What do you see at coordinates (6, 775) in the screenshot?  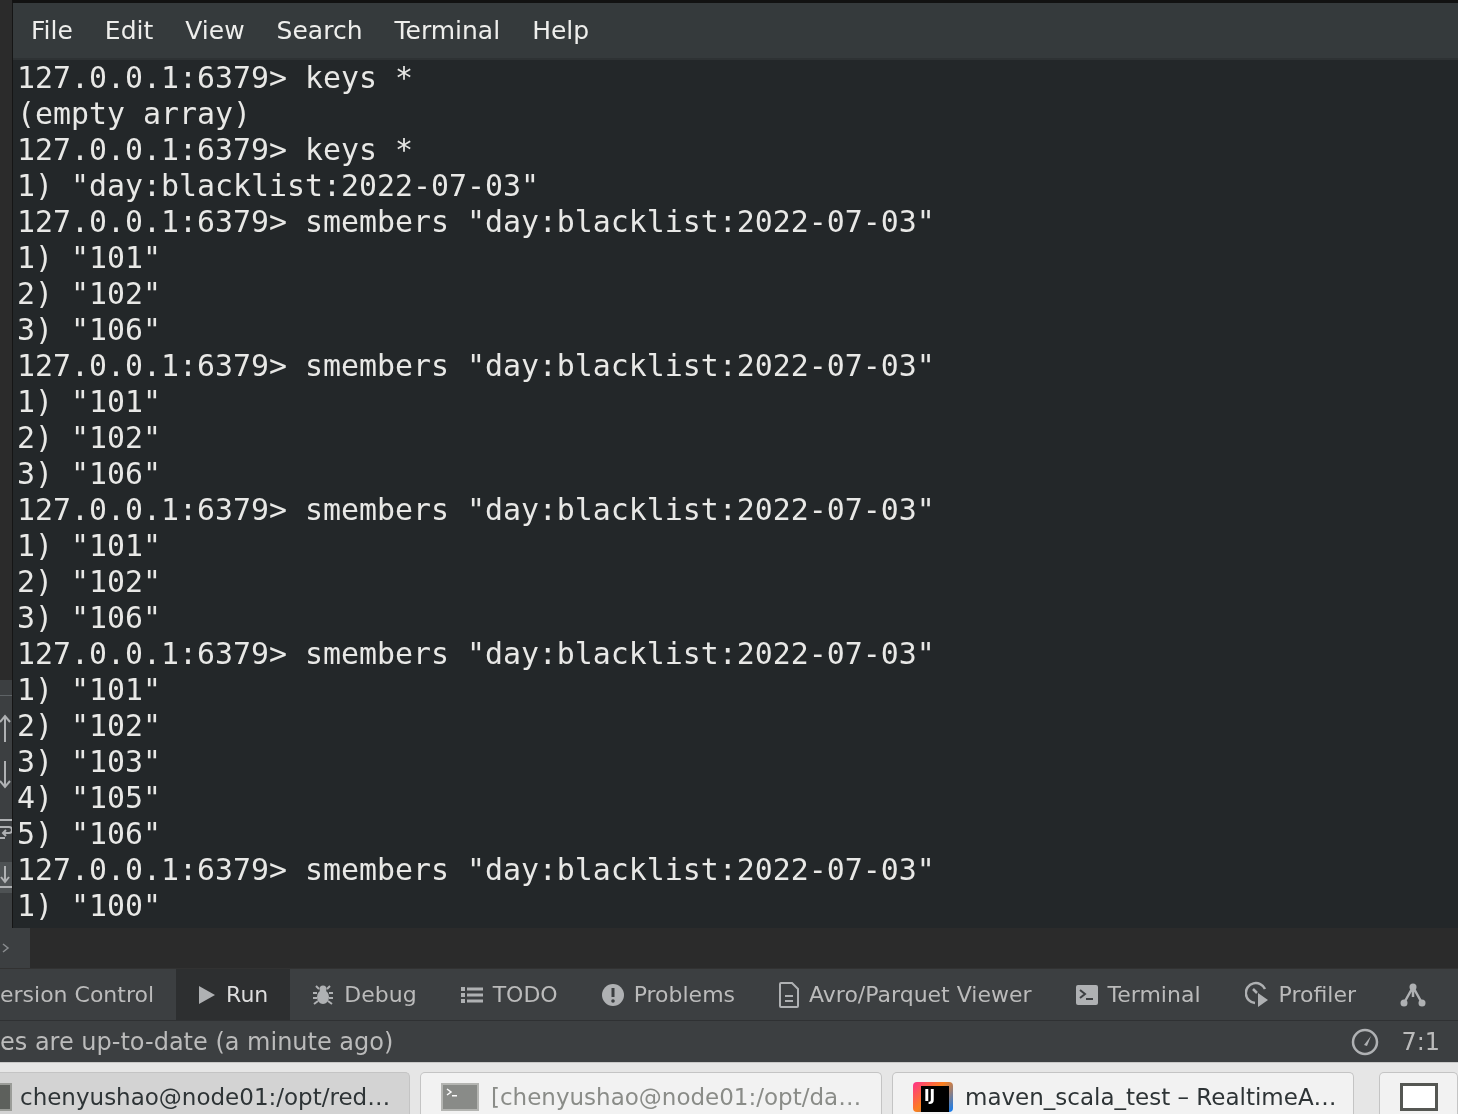 I see `down-arrow-icon` at bounding box center [6, 775].